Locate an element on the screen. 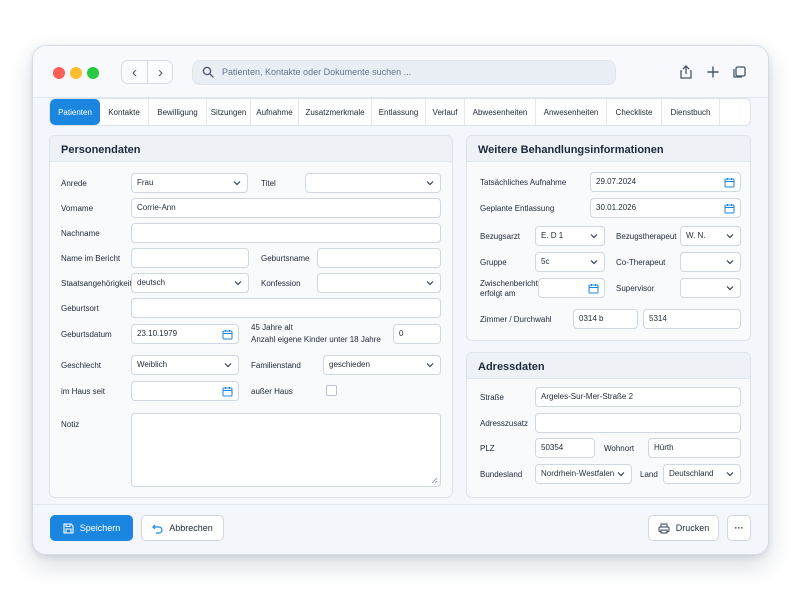  geburtsname-field is located at coordinates (379, 258).